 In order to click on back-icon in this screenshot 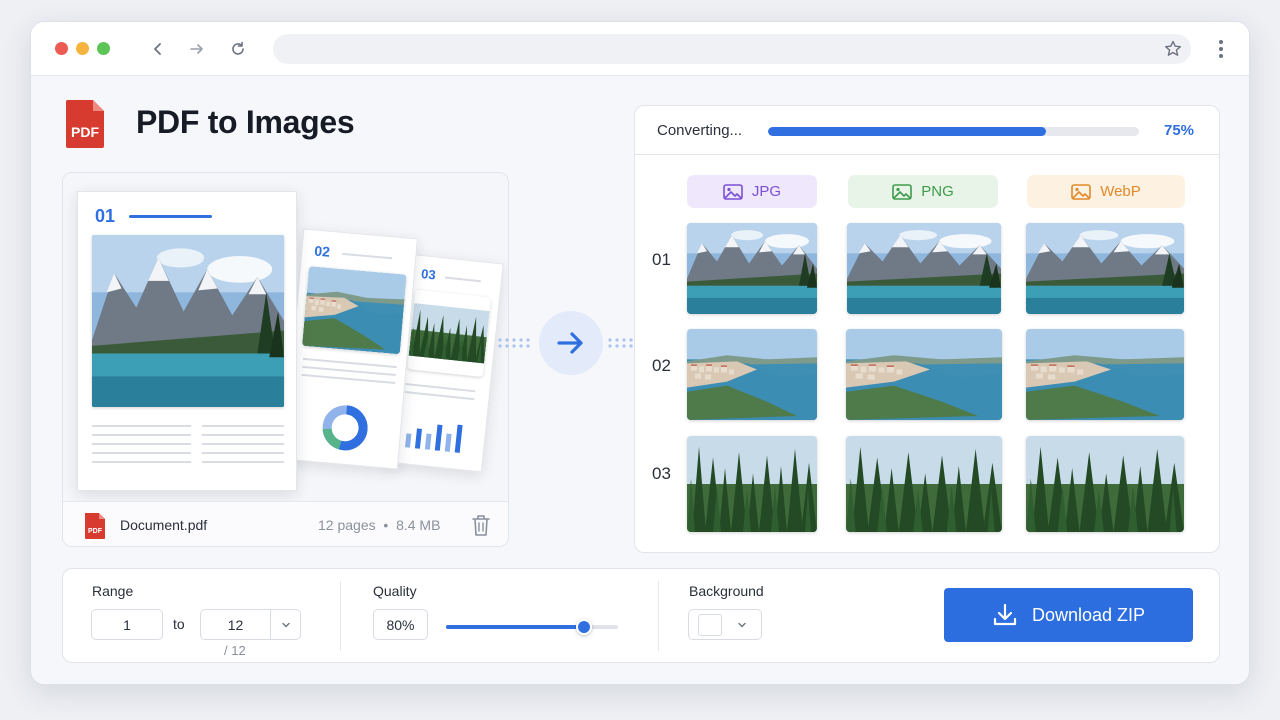, I will do `click(158, 49)`.